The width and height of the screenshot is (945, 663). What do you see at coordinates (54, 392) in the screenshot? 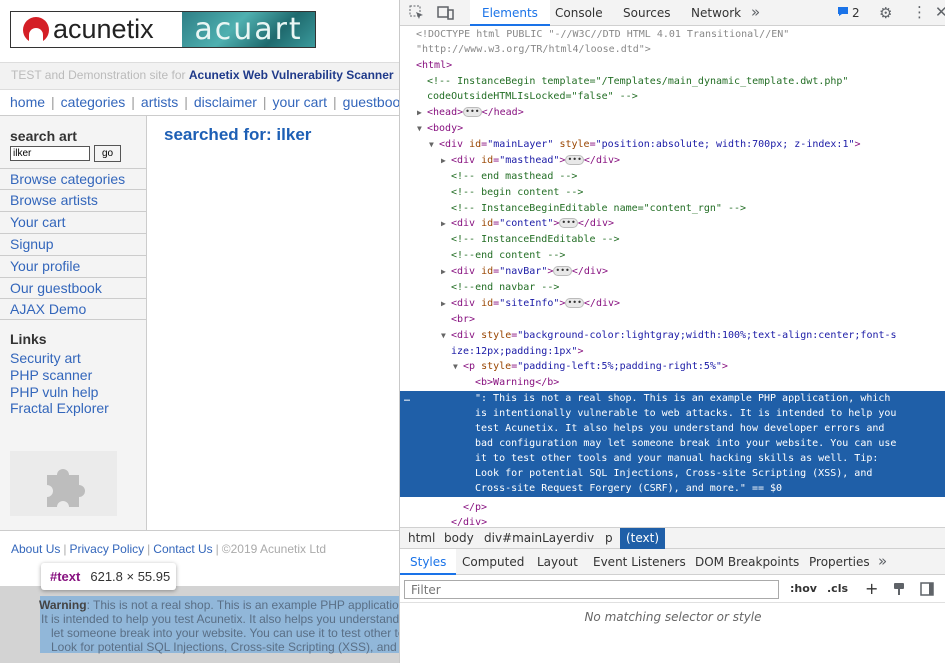
I see `link-php-vuln-help: PHP vuln help` at bounding box center [54, 392].